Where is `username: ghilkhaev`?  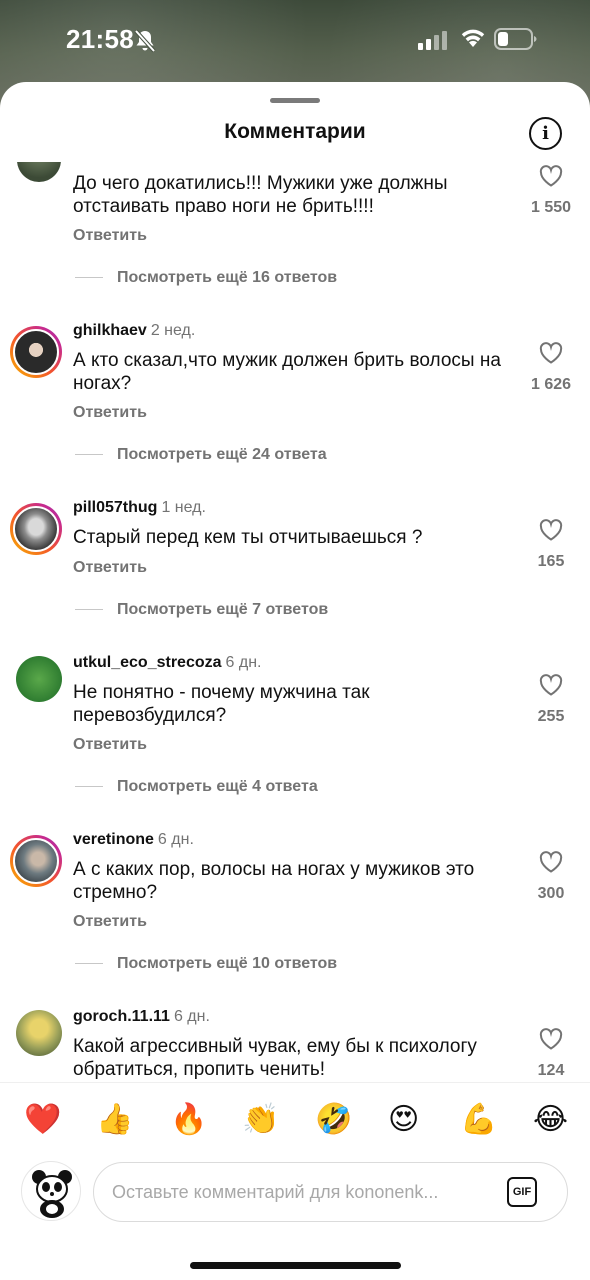 username: ghilkhaev is located at coordinates (110, 330).